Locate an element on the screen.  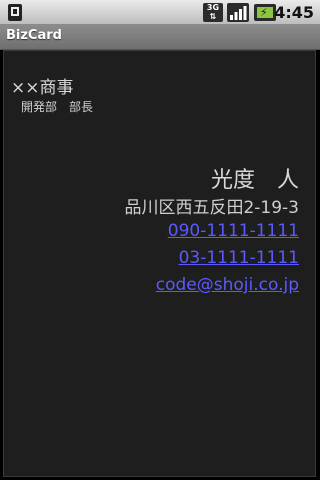
person-name: 光度 人 is located at coordinates (254, 180).